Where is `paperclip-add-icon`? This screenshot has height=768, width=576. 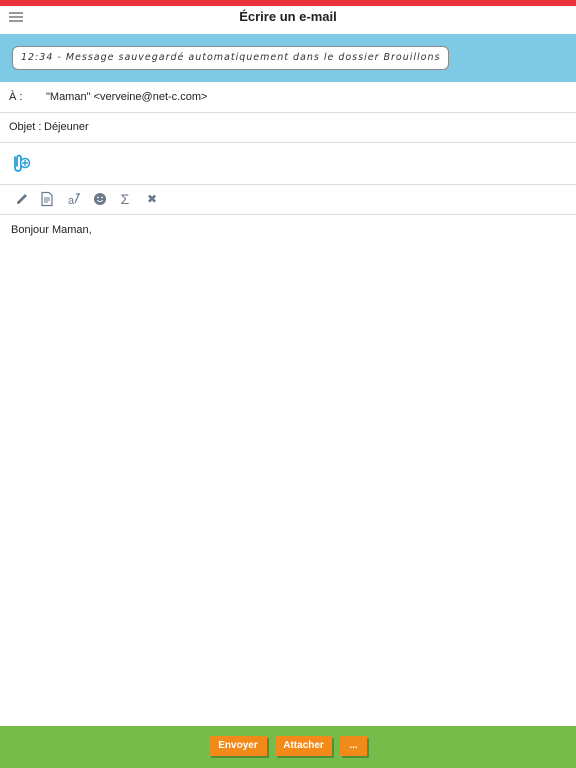 paperclip-add-icon is located at coordinates (20, 163).